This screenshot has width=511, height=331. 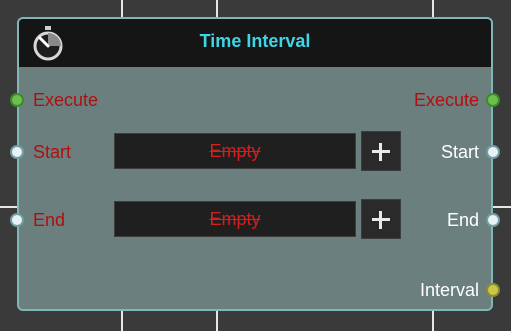 What do you see at coordinates (17, 220) in the screenshot?
I see `end-input-pin` at bounding box center [17, 220].